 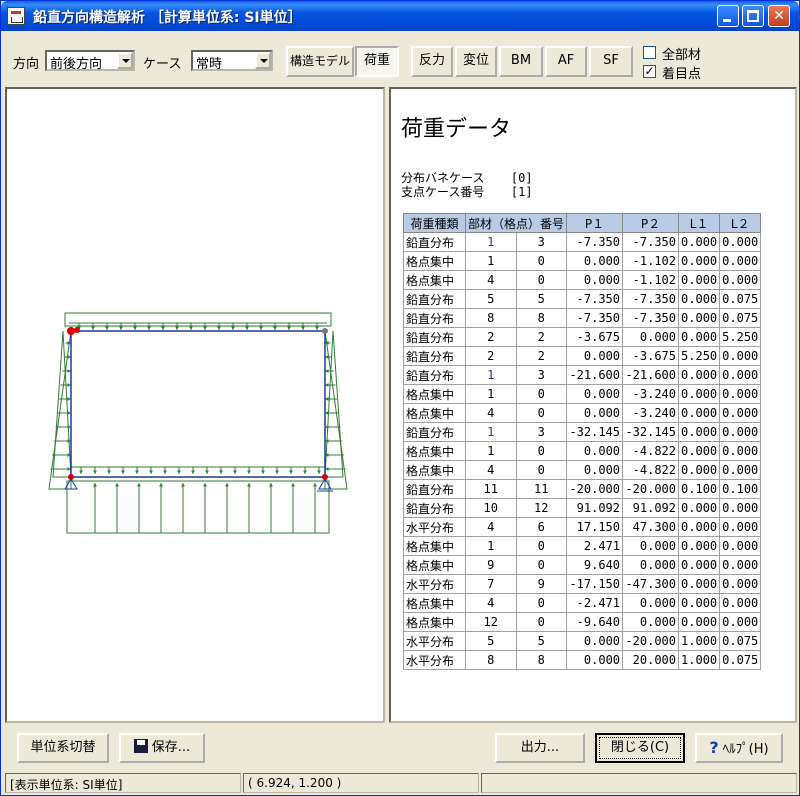 I want to click on data-title: 荷重データ, so click(x=456, y=129).